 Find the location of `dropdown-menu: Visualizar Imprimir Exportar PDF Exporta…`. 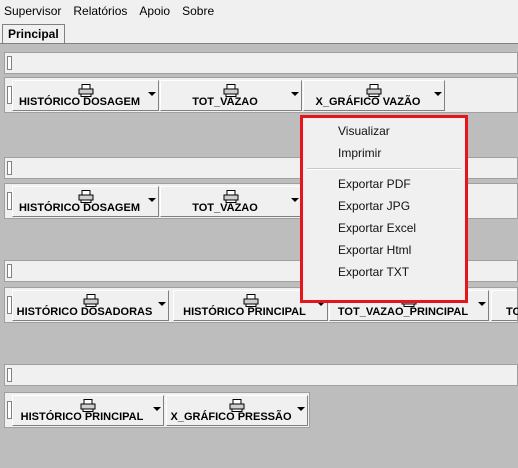

dropdown-menu: Visualizar Imprimir Exportar PDF Exporta… is located at coordinates (384, 209).